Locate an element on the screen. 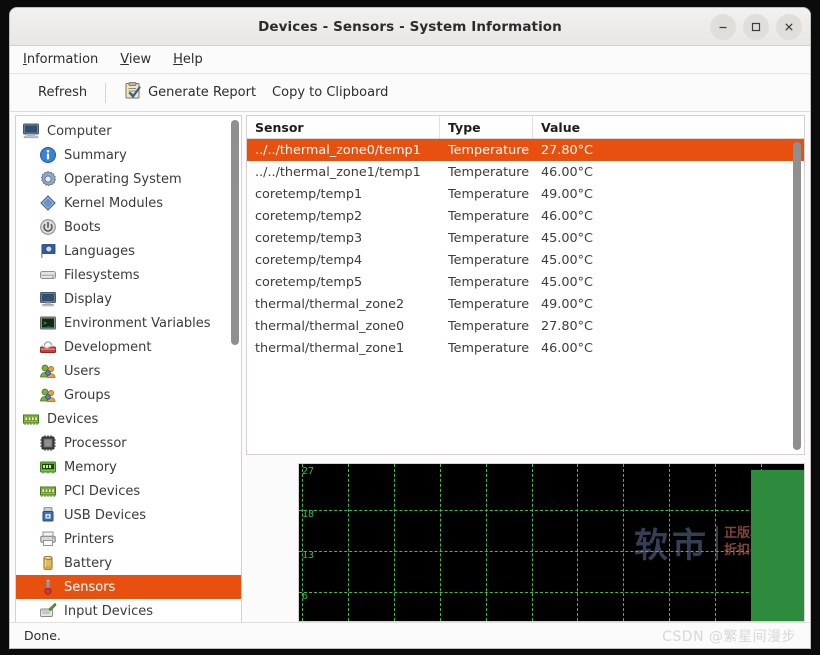 The width and height of the screenshot is (820, 655). table-row: coretemp/temp4 Temperature 45.00°C is located at coordinates (525, 260).